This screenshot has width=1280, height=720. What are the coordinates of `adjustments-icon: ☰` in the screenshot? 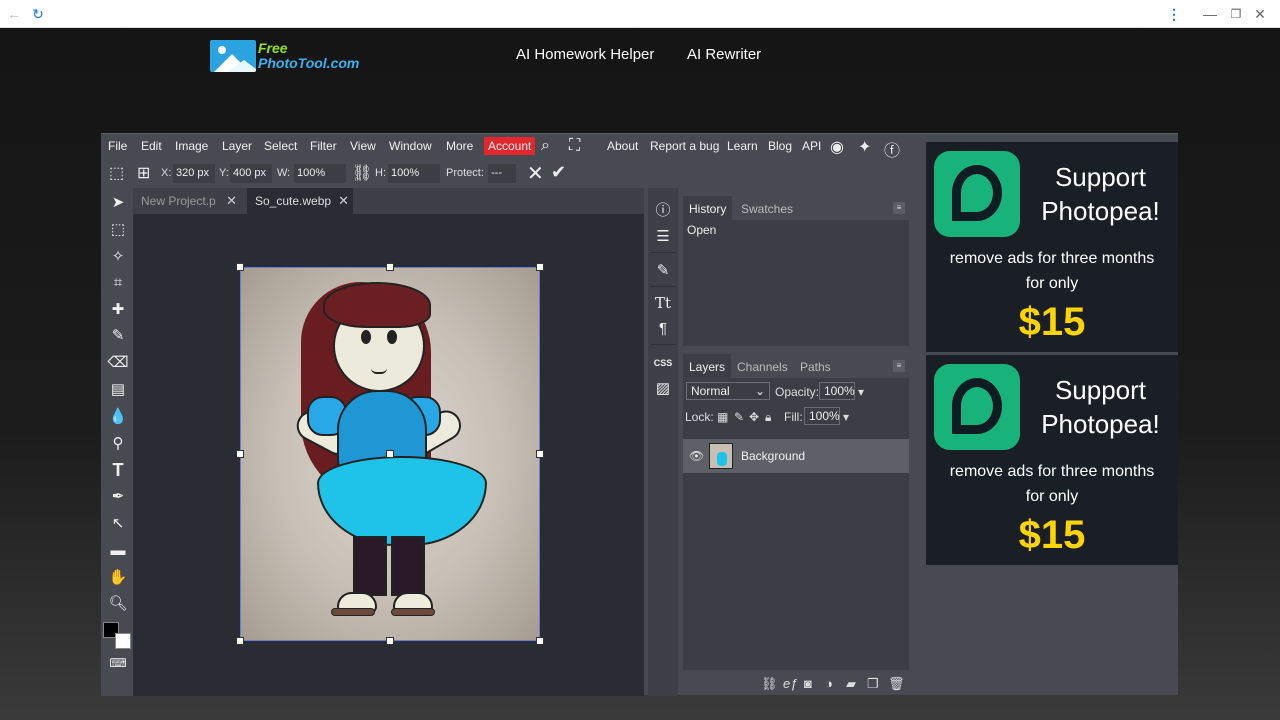 It's located at (663, 237).